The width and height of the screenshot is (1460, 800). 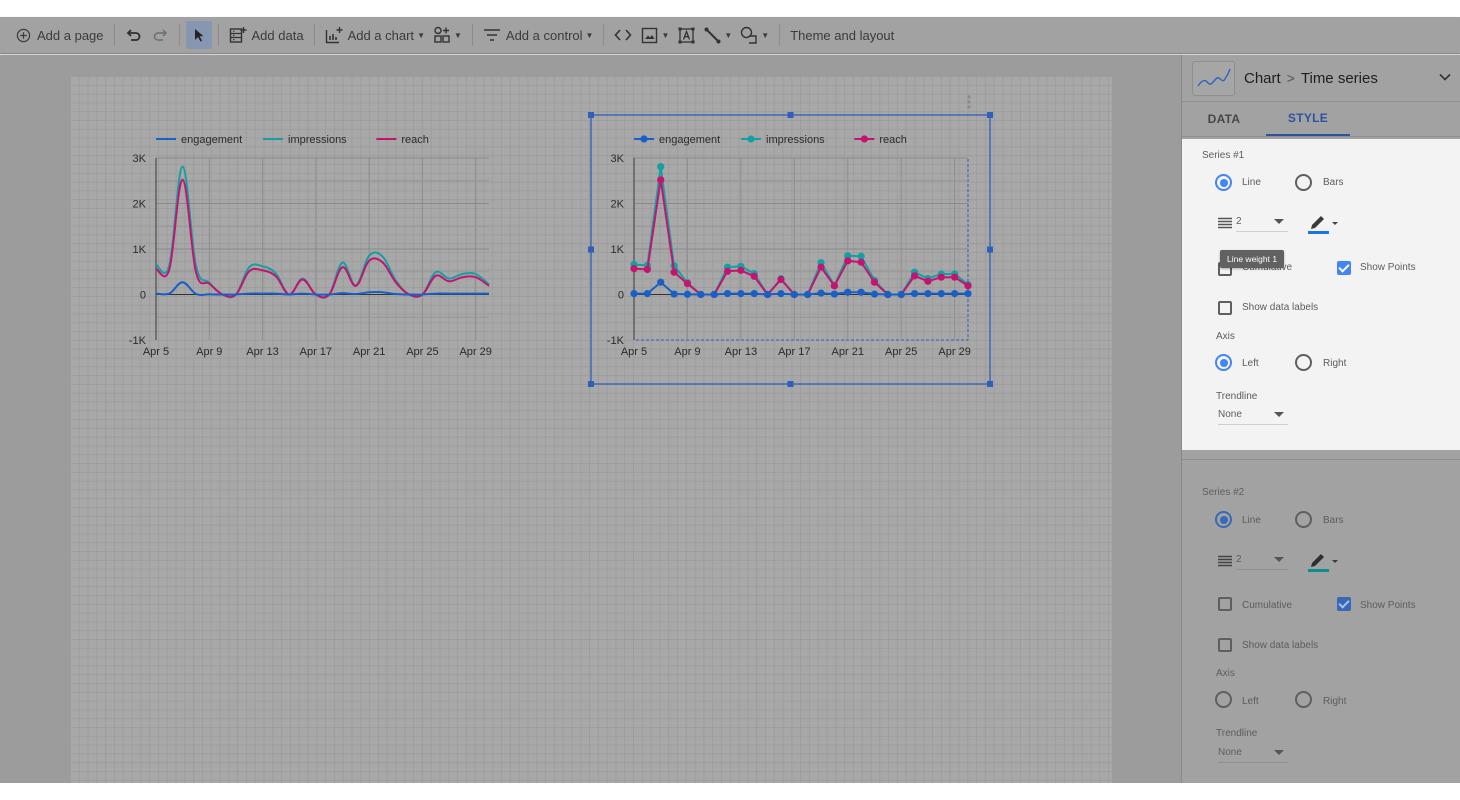 What do you see at coordinates (1303, 182) in the screenshot?
I see `series-1-bars-radio` at bounding box center [1303, 182].